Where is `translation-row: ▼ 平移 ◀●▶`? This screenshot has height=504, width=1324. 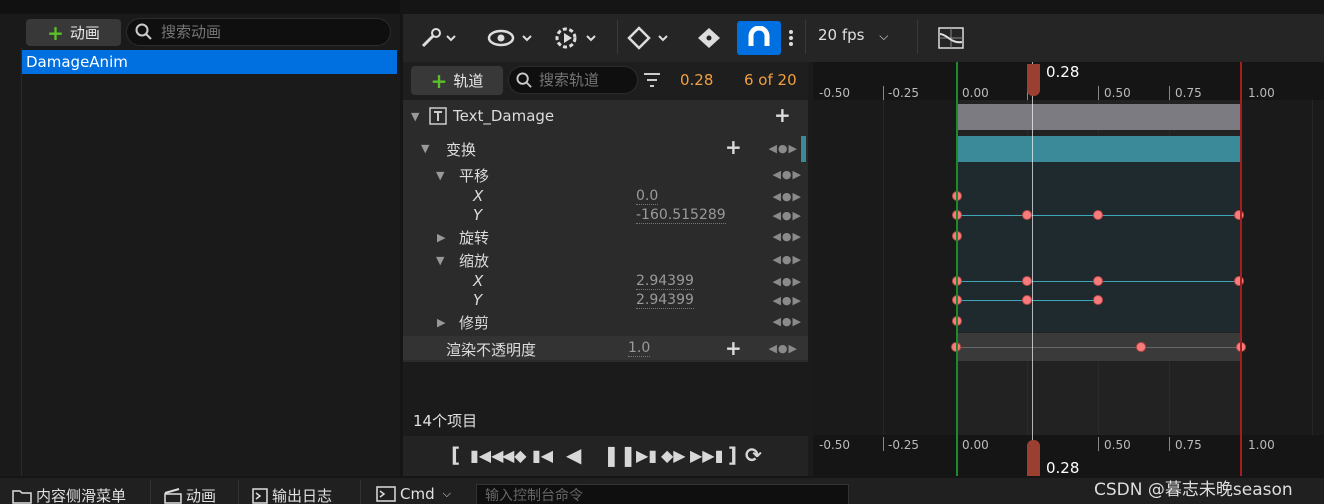 translation-row: ▼ 平移 ◀●▶ is located at coordinates (605, 175).